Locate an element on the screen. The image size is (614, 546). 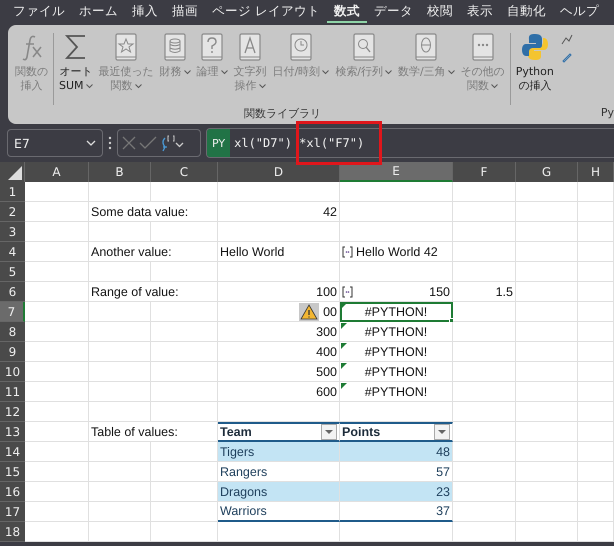
menu-tab: 表示 is located at coordinates (480, 12).